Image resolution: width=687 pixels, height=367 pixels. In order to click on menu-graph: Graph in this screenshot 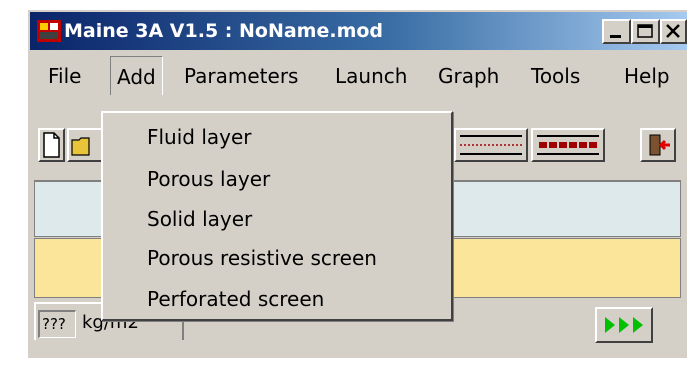, I will do `click(468, 76)`.